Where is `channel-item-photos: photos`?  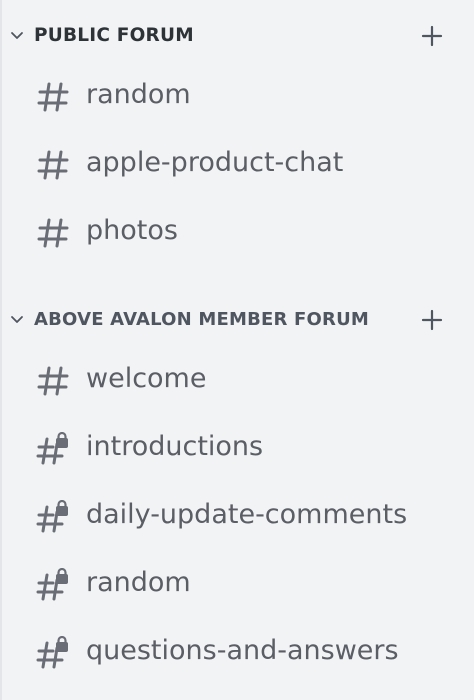 channel-item-photos: photos is located at coordinates (244, 231).